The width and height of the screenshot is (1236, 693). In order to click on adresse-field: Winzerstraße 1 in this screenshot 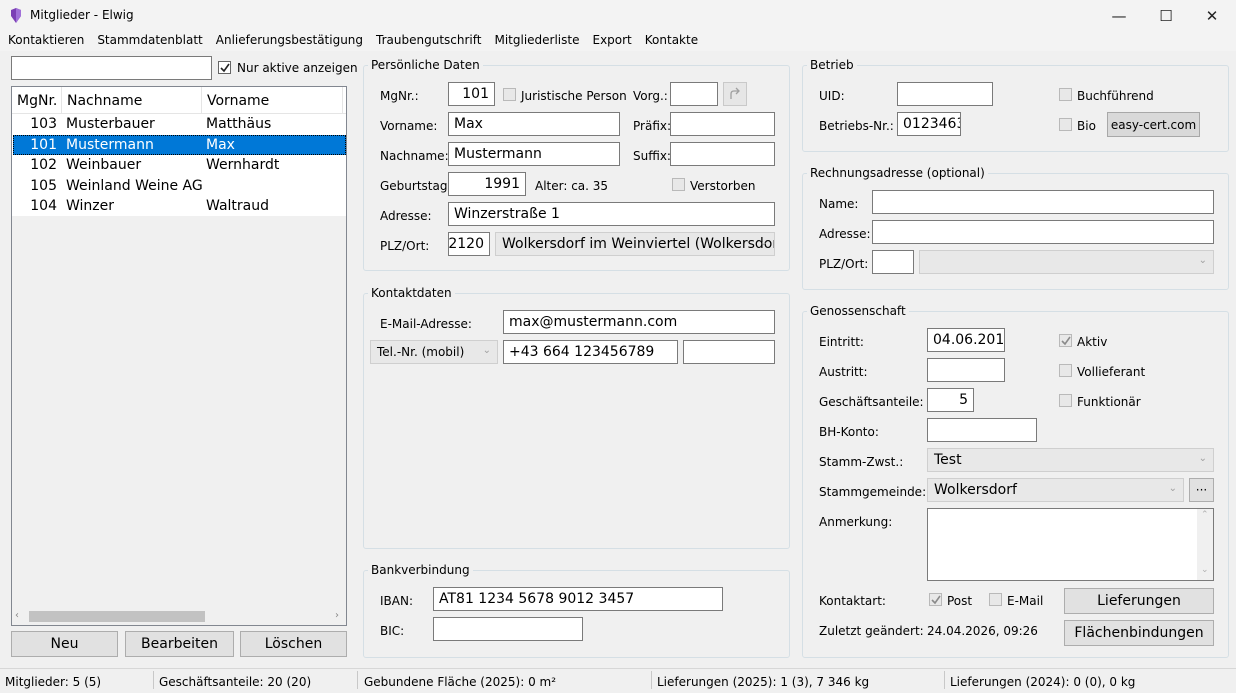, I will do `click(611, 214)`.